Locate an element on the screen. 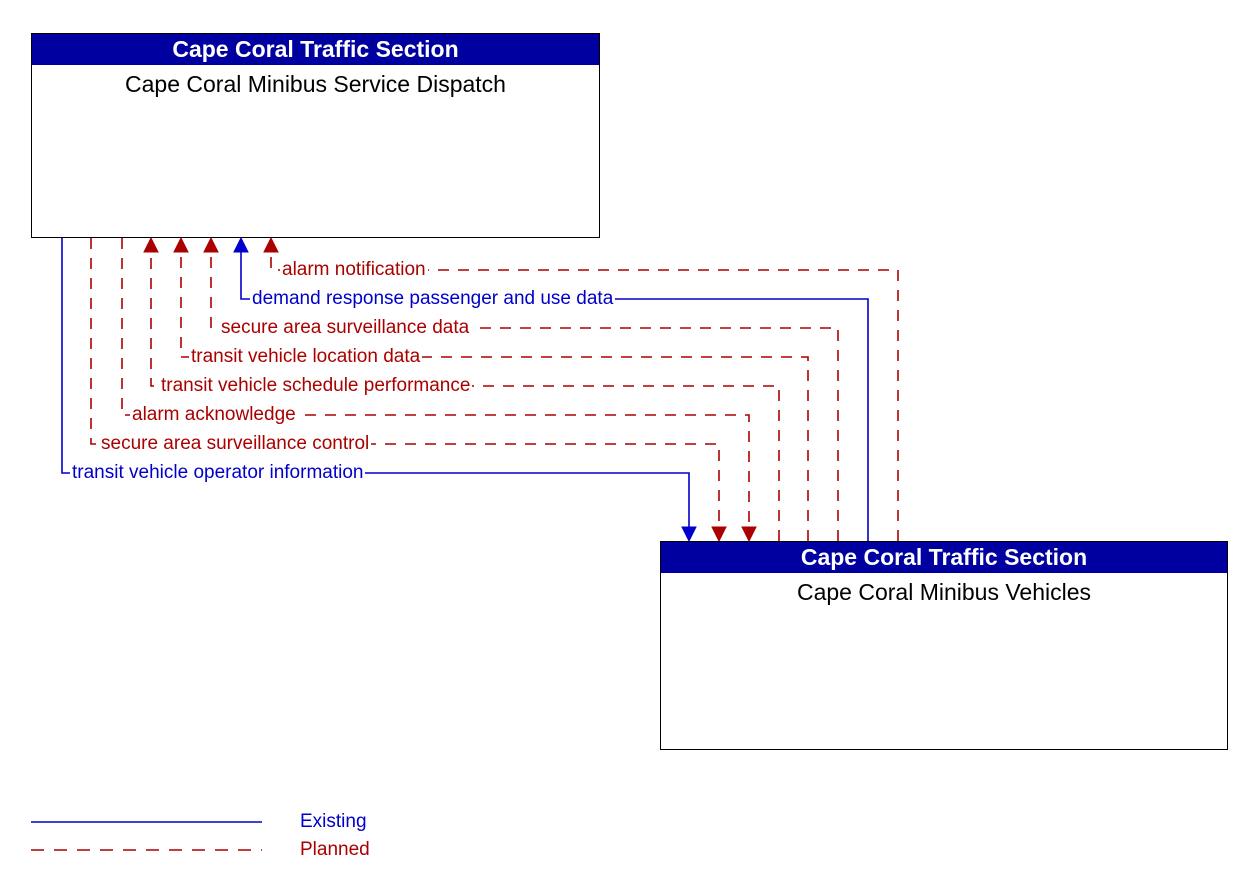  flow-label-2: secure area surveillance data is located at coordinates (345, 327).